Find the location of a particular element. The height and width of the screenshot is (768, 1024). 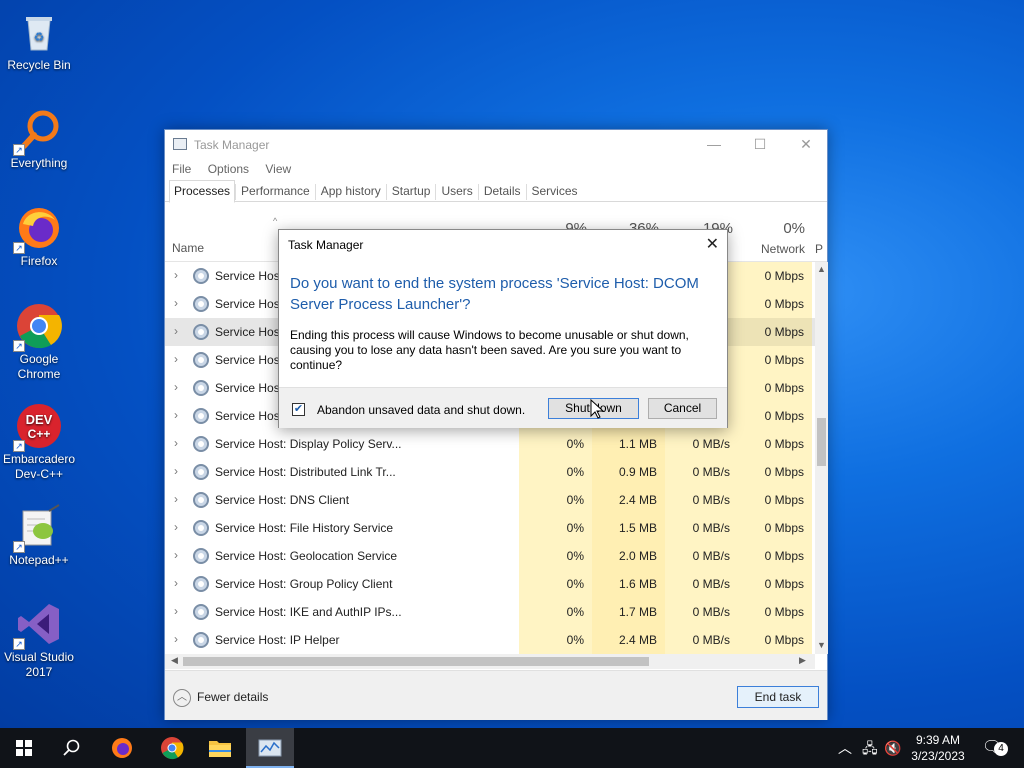

end-task-button: End task is located at coordinates (778, 697).